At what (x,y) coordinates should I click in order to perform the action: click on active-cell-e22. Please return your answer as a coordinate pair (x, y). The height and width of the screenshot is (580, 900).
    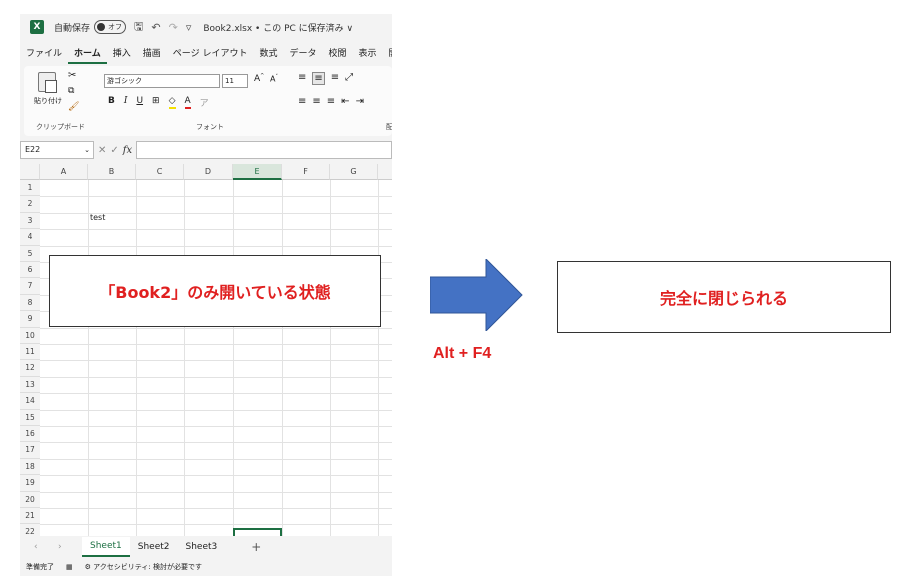
    Looking at the image, I should click on (257, 532).